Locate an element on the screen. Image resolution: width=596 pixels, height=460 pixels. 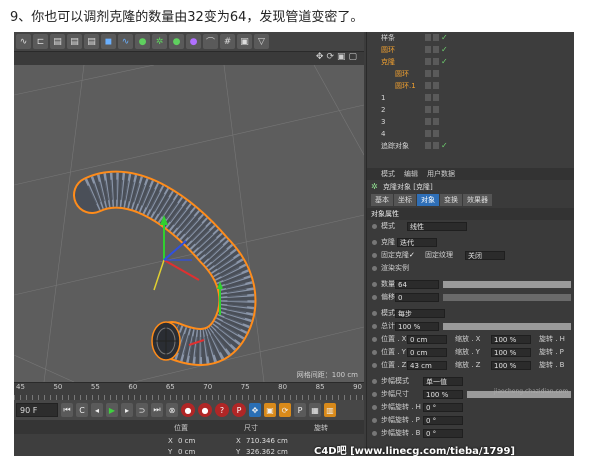
record-icon: ● is located at coordinates (188, 410).